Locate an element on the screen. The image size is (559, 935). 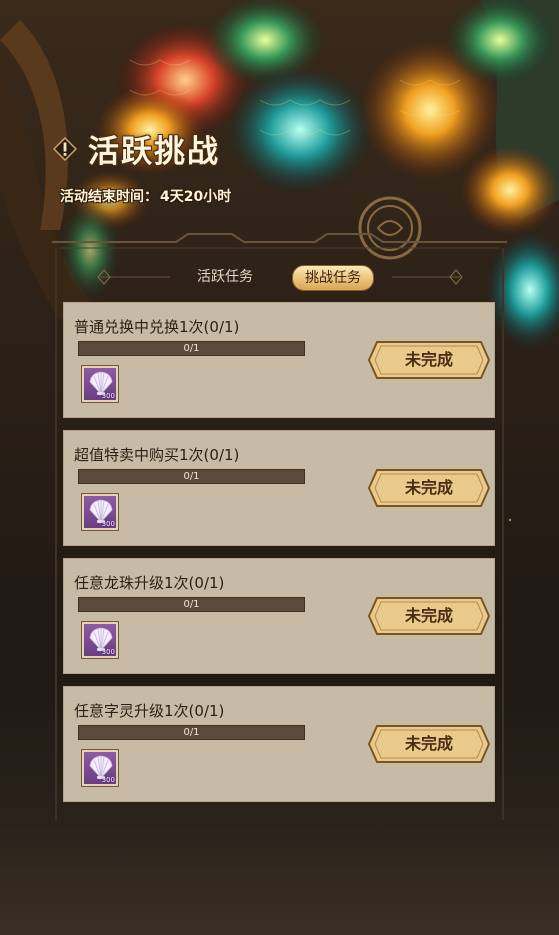
task-card: 普通兑换中兑换1次(0/1) 0/1 300 未完成 is located at coordinates (279, 360).